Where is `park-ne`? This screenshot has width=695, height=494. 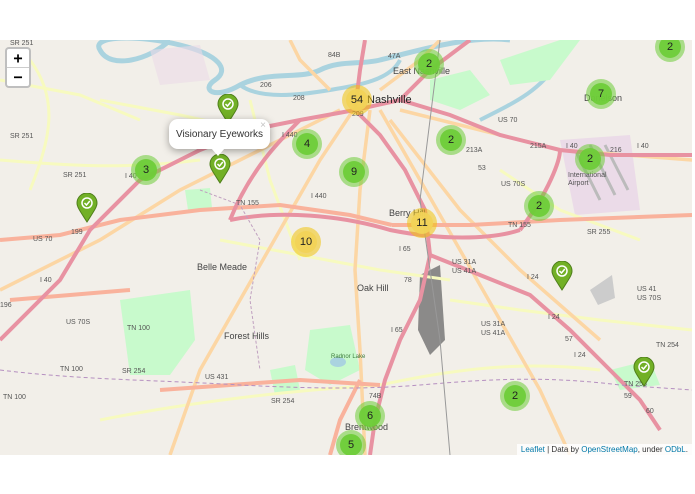 park-ne is located at coordinates (460, 90).